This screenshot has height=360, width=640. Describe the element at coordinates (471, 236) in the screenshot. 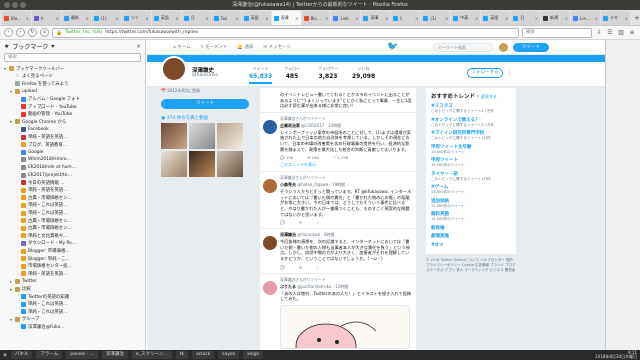

I see `trend-item: 劇場実施` at that location.